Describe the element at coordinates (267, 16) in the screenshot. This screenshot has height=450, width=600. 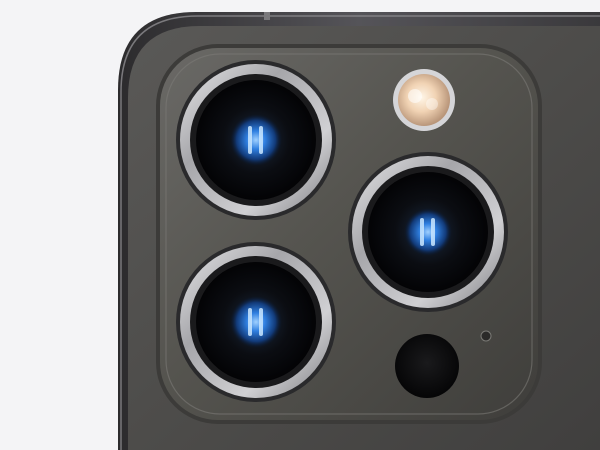
I see `antenna-band` at that location.